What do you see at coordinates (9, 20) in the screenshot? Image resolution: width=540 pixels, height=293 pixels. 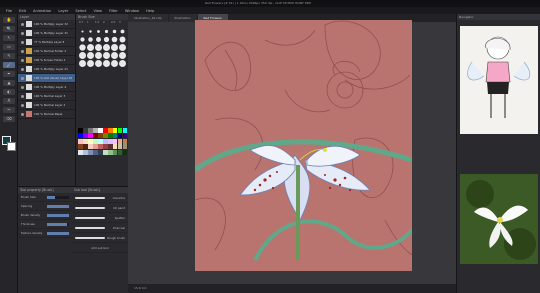 I see `hand-tool-button: ✋` at bounding box center [9, 20].